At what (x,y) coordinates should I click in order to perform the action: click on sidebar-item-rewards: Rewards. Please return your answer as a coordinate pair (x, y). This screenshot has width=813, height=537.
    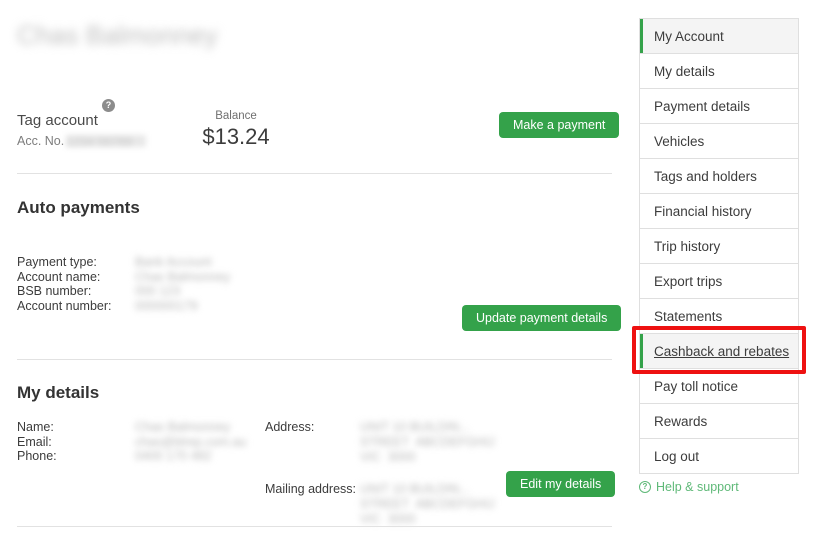
    Looking at the image, I should click on (719, 421).